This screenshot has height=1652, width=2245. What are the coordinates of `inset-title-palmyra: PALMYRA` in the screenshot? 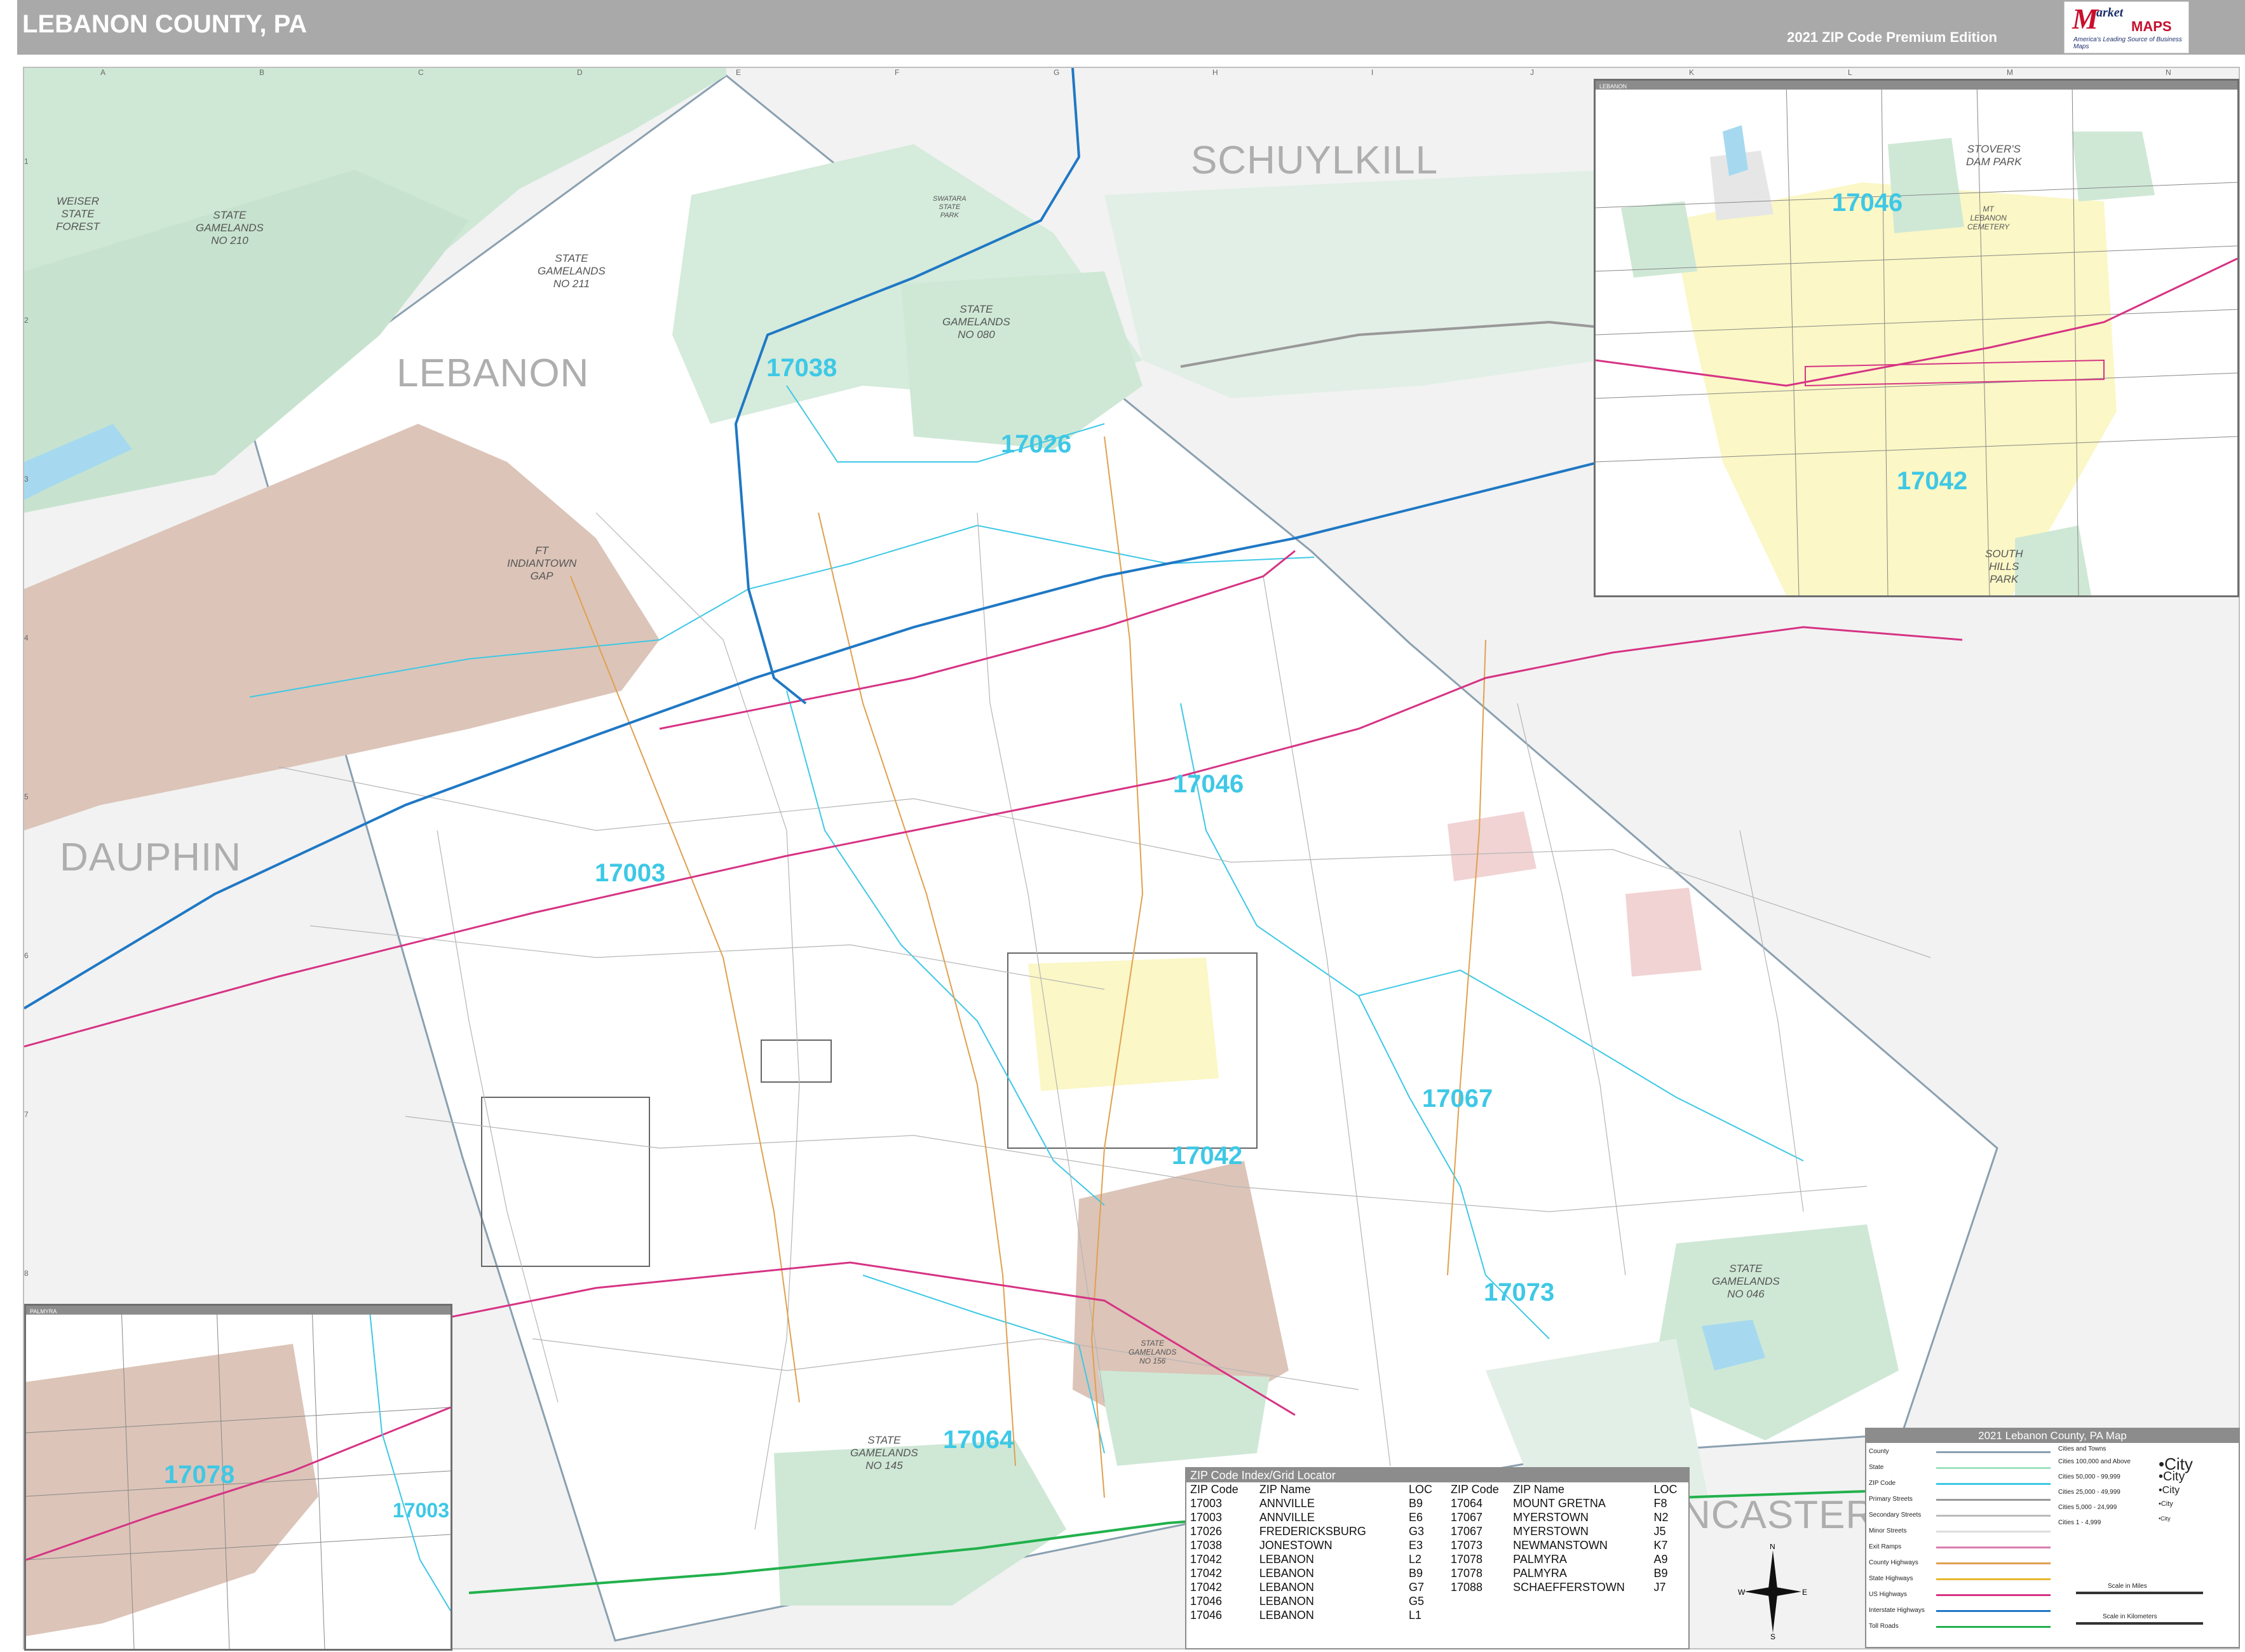 It's located at (43, 1311).